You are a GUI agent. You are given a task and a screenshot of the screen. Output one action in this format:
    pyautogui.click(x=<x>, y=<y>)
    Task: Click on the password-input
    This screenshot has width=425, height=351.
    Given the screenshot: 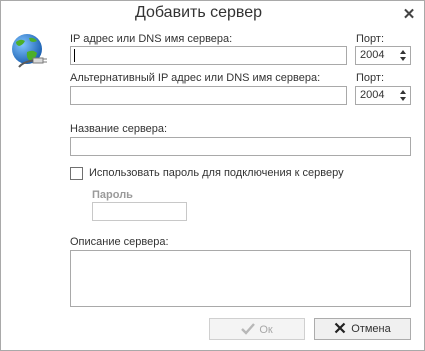 What is the action you would take?
    pyautogui.click(x=139, y=211)
    